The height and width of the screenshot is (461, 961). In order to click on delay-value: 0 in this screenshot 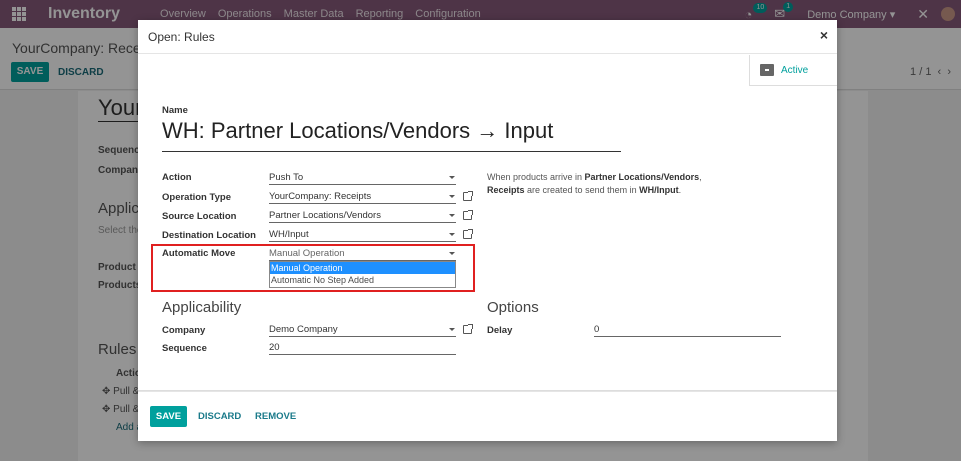, I will do `click(597, 329)`.